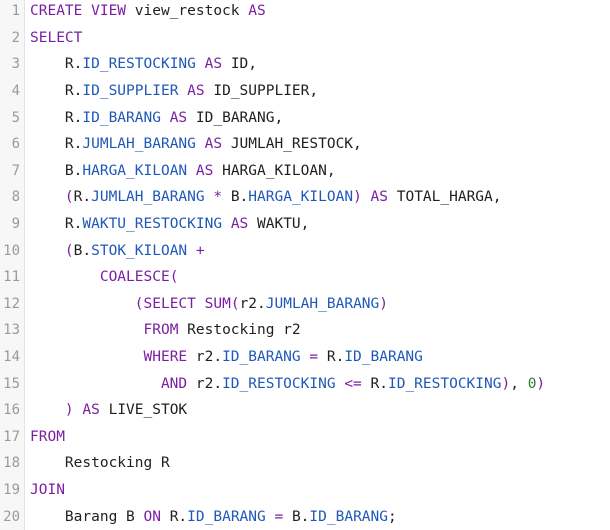  Describe the element at coordinates (392, 516) in the screenshot. I see `code-token-plain: ;` at that location.